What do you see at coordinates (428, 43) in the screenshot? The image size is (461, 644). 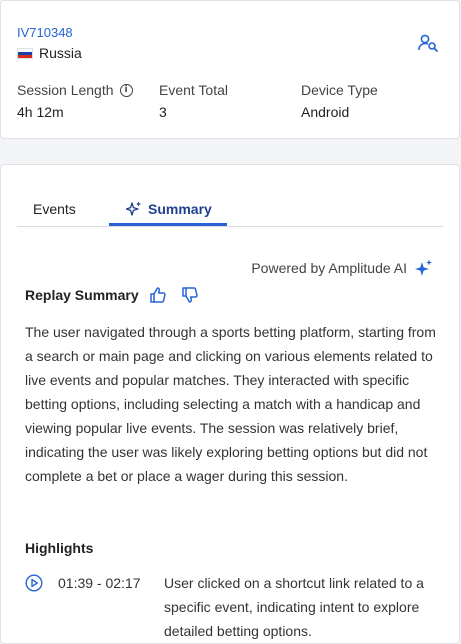 I see `user-search-icon` at bounding box center [428, 43].